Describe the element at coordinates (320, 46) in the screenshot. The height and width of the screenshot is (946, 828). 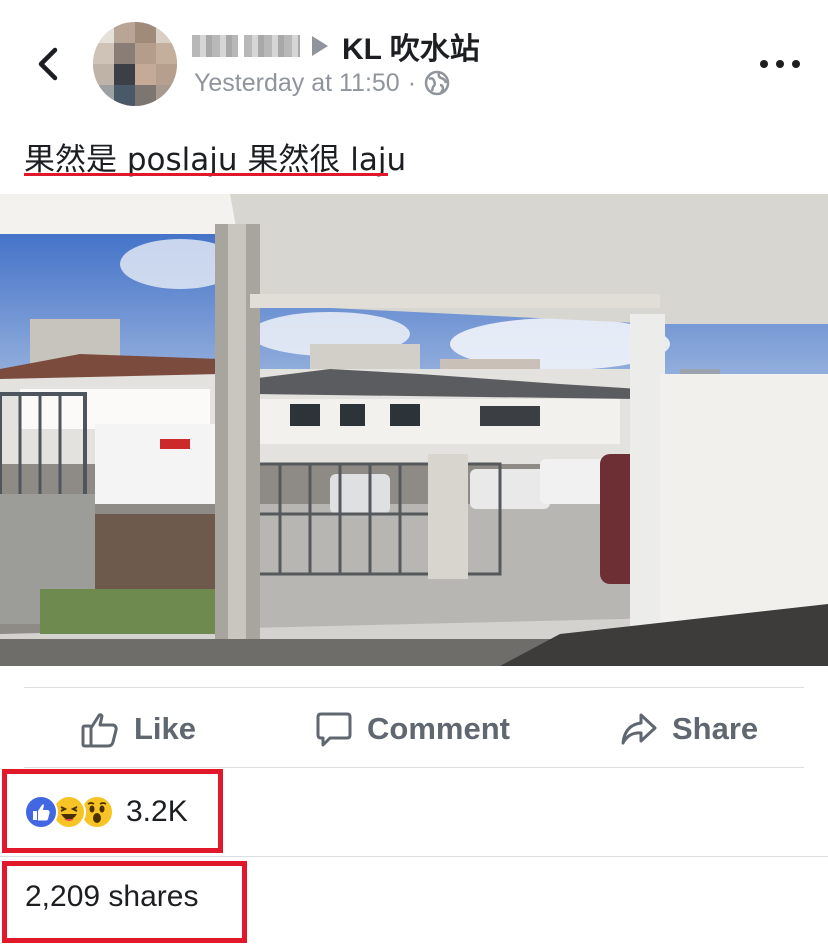
I see `posted-to-arrow-icon` at that location.